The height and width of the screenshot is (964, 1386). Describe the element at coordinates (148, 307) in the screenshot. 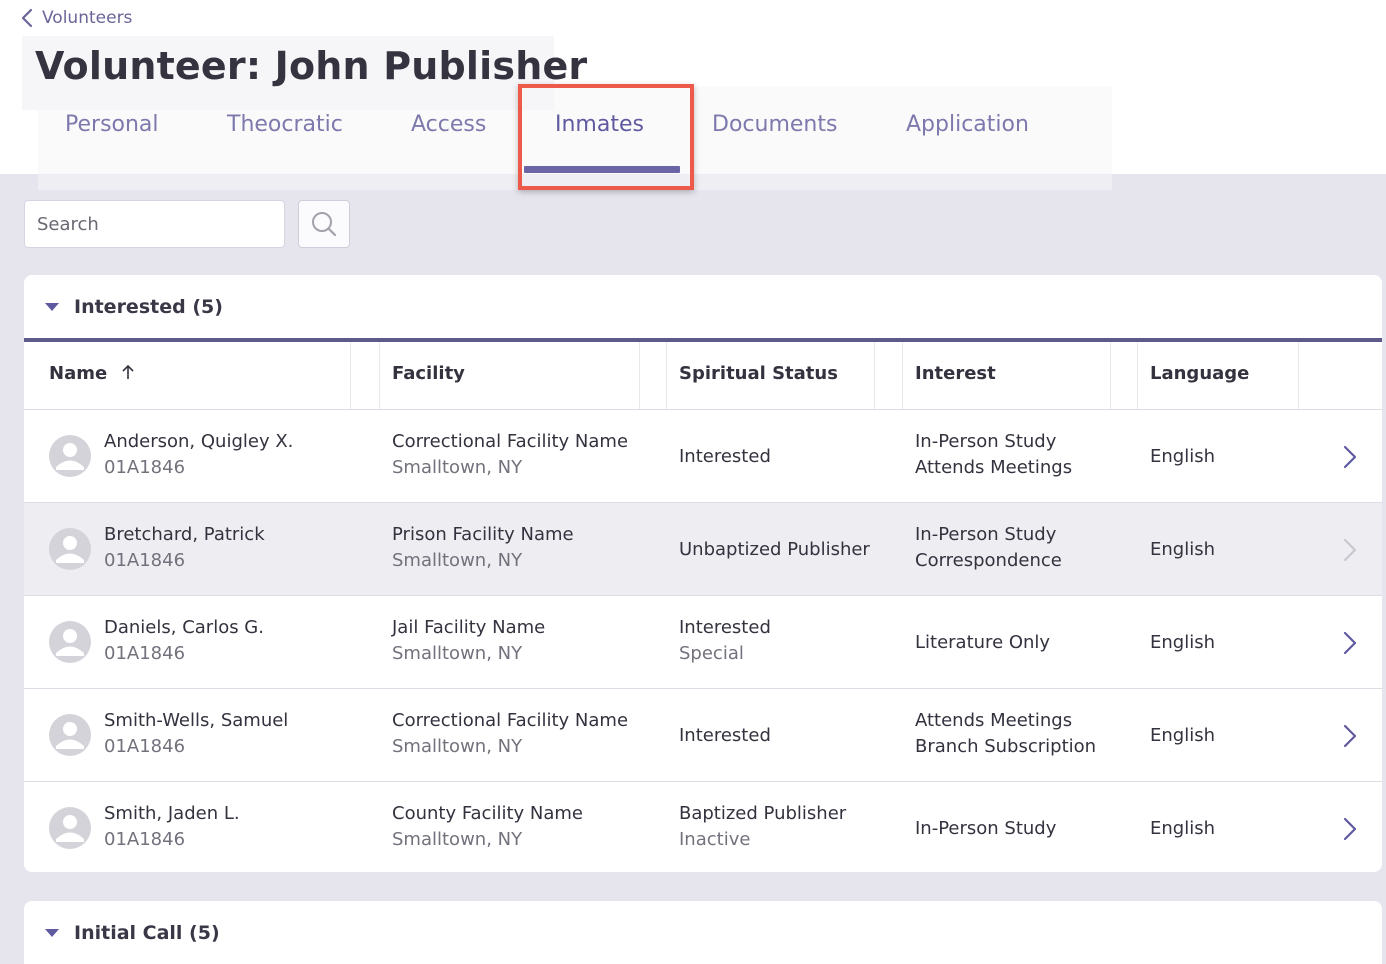

I see `section-title: Interested (5)` at that location.